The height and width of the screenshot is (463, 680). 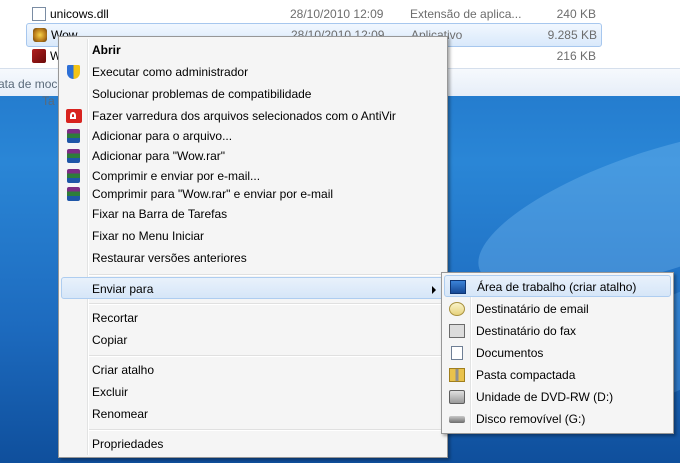 What do you see at coordinates (253, 214) in the screenshot?
I see `menu-item-pin-taskbar: Fixar na Barra de Tarefas` at bounding box center [253, 214].